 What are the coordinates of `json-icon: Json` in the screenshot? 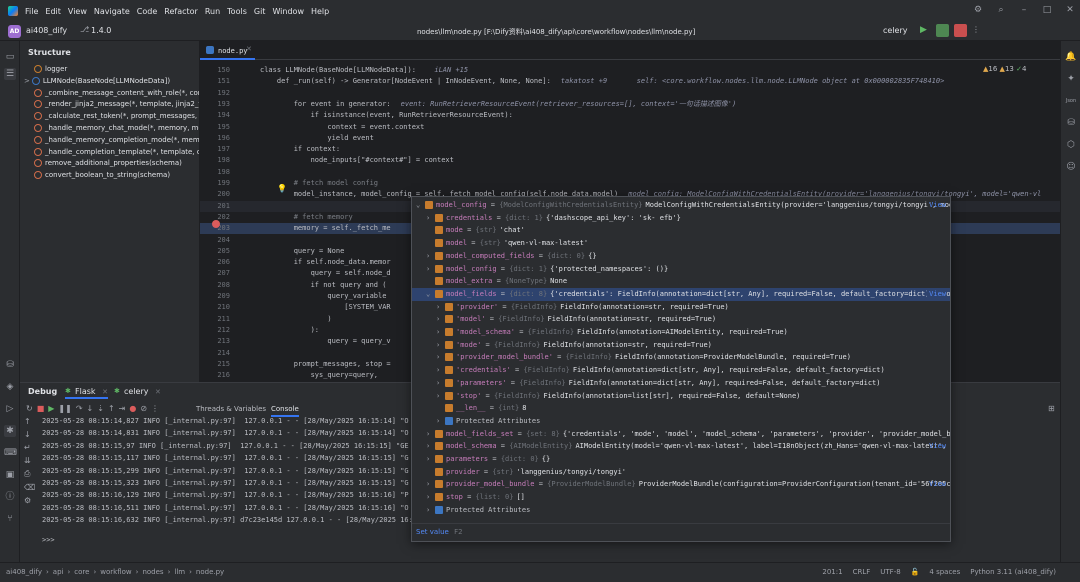 It's located at (1071, 101).